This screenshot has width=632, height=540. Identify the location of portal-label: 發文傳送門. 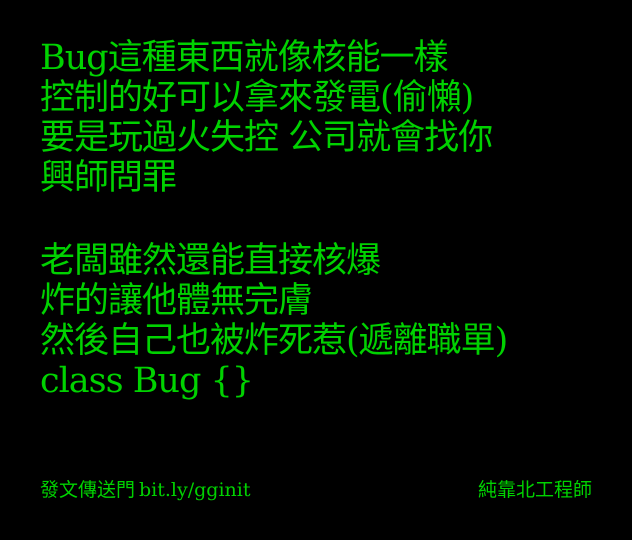
(88, 490).